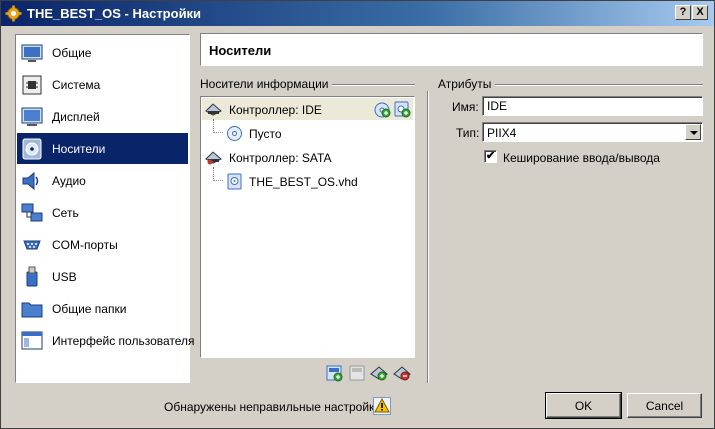 The width and height of the screenshot is (715, 429). I want to click on name-input, so click(592, 106).